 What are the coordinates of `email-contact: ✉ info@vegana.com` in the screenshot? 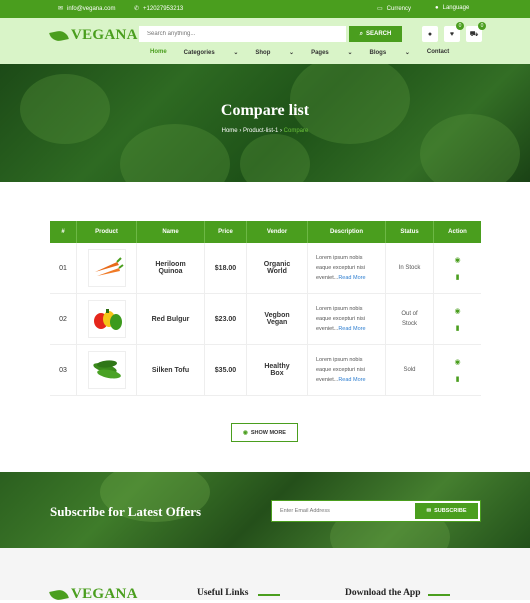 It's located at (86, 9).